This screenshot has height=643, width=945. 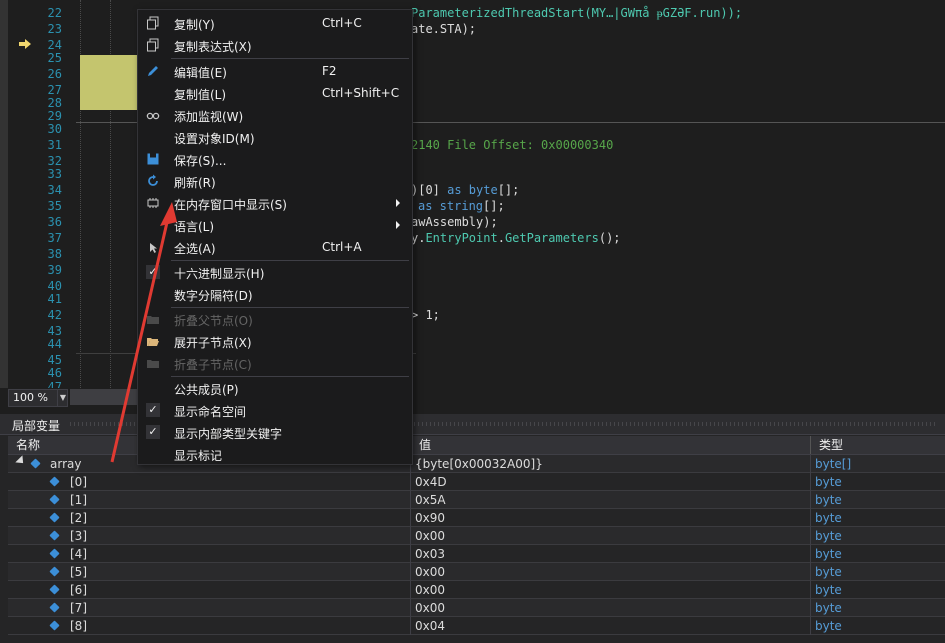 What do you see at coordinates (501, 238) in the screenshot?
I see `code-text: .` at bounding box center [501, 238].